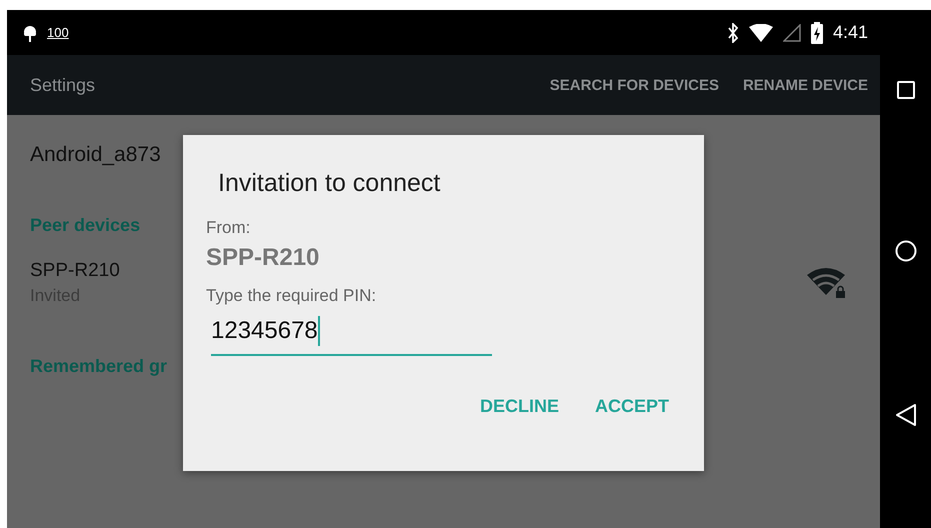 This screenshot has width=931, height=528. Describe the element at coordinates (816, 33) in the screenshot. I see `battery-charging-icon` at that location.